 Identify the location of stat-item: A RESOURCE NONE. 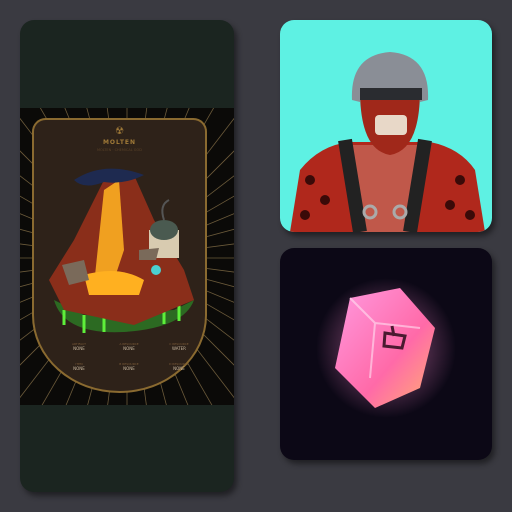
(129, 346).